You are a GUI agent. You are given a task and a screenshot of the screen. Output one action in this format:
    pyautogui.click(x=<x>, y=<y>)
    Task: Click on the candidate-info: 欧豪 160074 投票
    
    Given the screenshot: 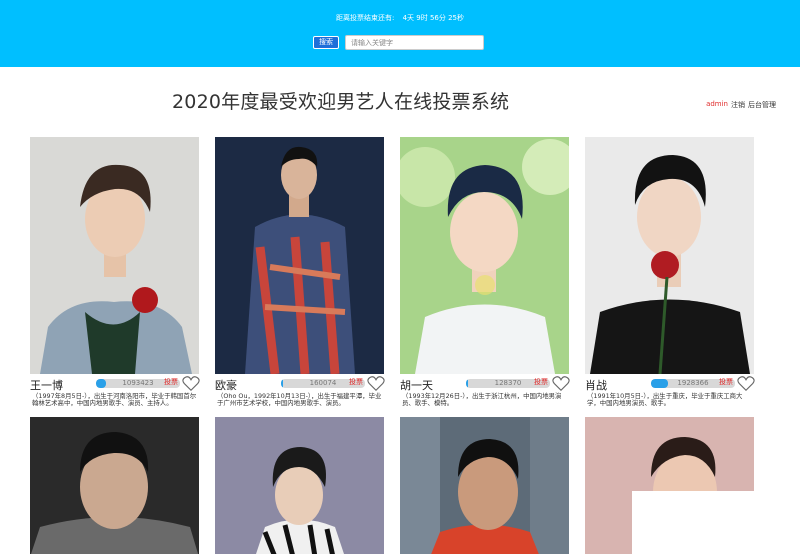 What is the action you would take?
    pyautogui.click(x=301, y=384)
    